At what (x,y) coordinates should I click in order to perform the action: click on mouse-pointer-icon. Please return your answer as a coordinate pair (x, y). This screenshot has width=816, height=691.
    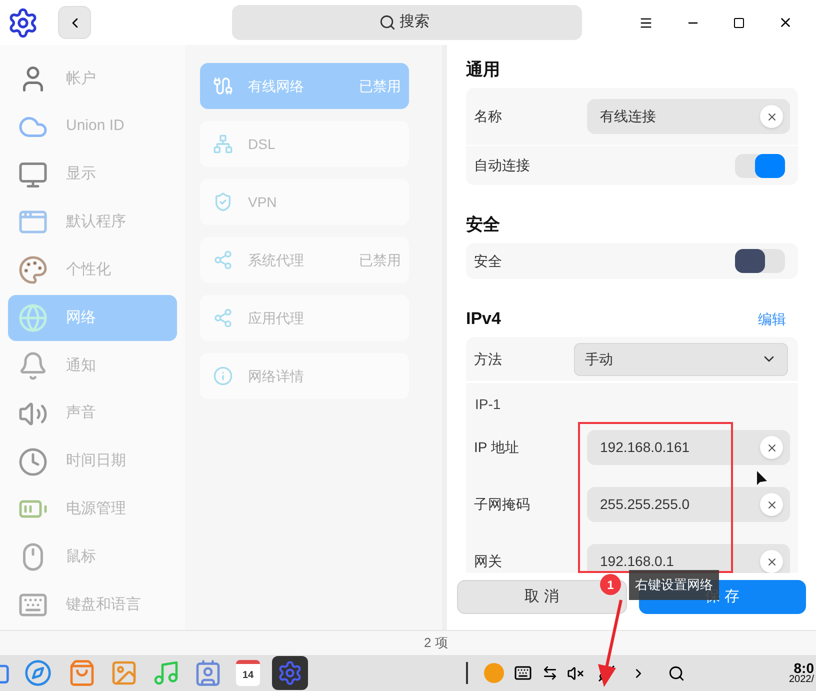
    Looking at the image, I should click on (762, 479).